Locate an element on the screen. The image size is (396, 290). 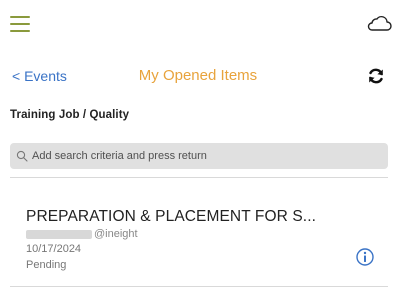
redacted-email-mask is located at coordinates (59, 234).